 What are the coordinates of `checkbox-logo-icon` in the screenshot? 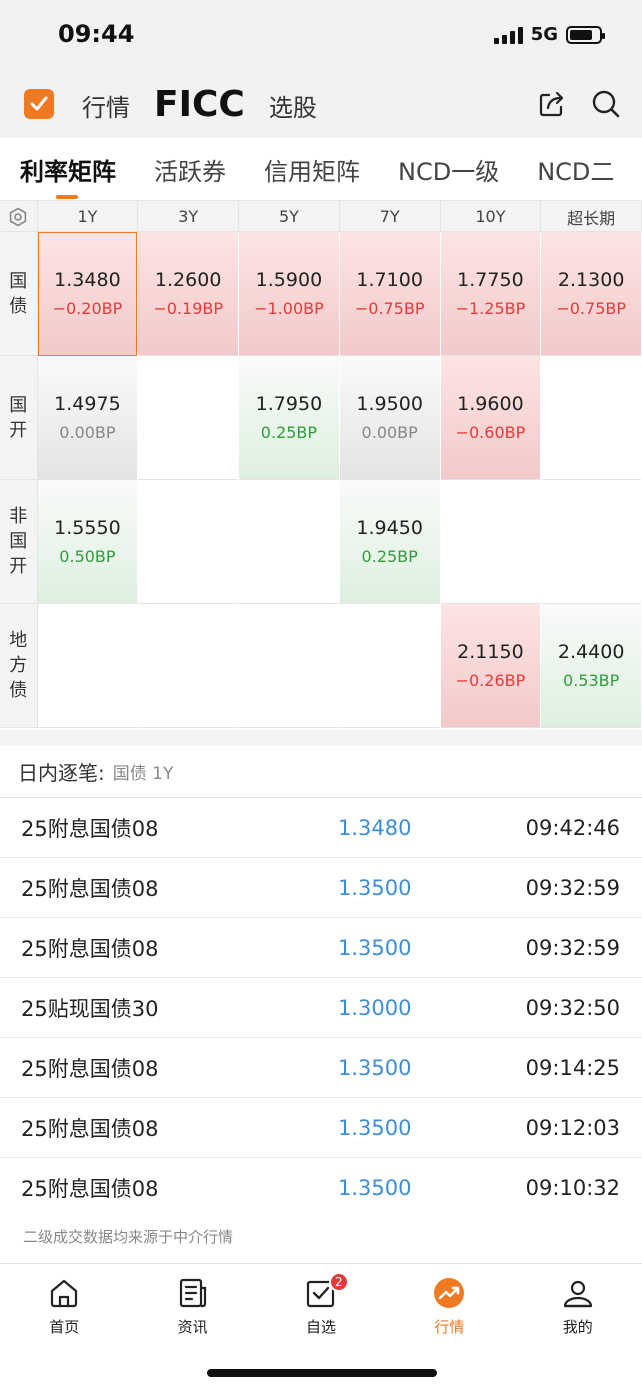 It's located at (39, 104).